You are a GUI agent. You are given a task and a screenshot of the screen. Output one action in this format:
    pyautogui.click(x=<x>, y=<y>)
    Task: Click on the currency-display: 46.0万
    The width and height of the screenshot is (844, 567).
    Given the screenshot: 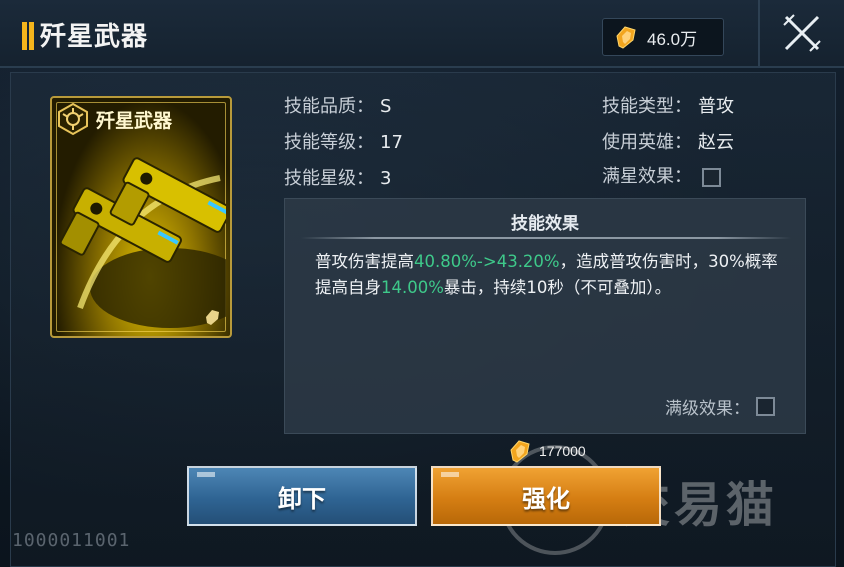 What is the action you would take?
    pyautogui.click(x=663, y=37)
    